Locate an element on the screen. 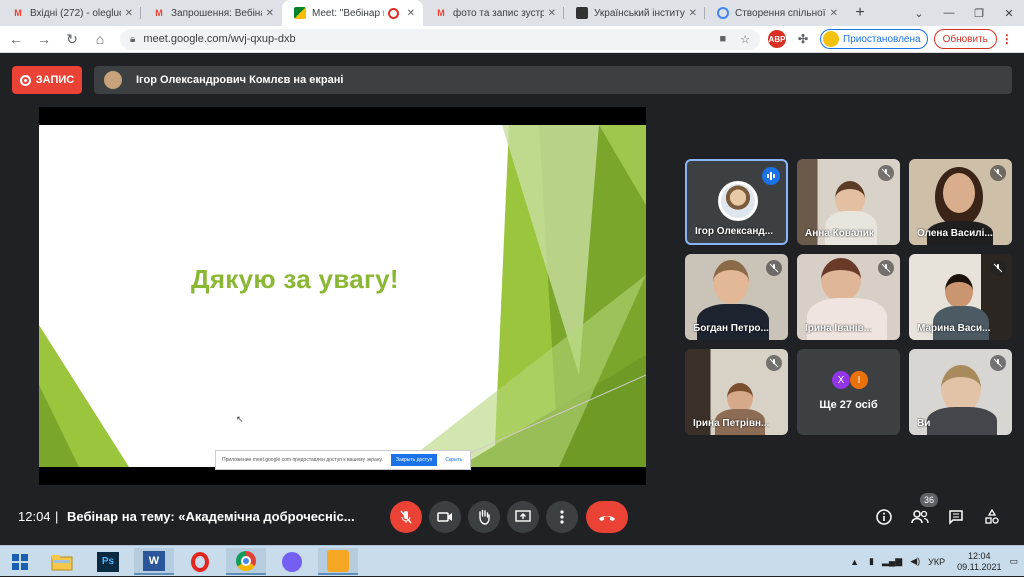 This screenshot has height=577, width=1024. tab-institute: Український інститут ✕ is located at coordinates (634, 13).